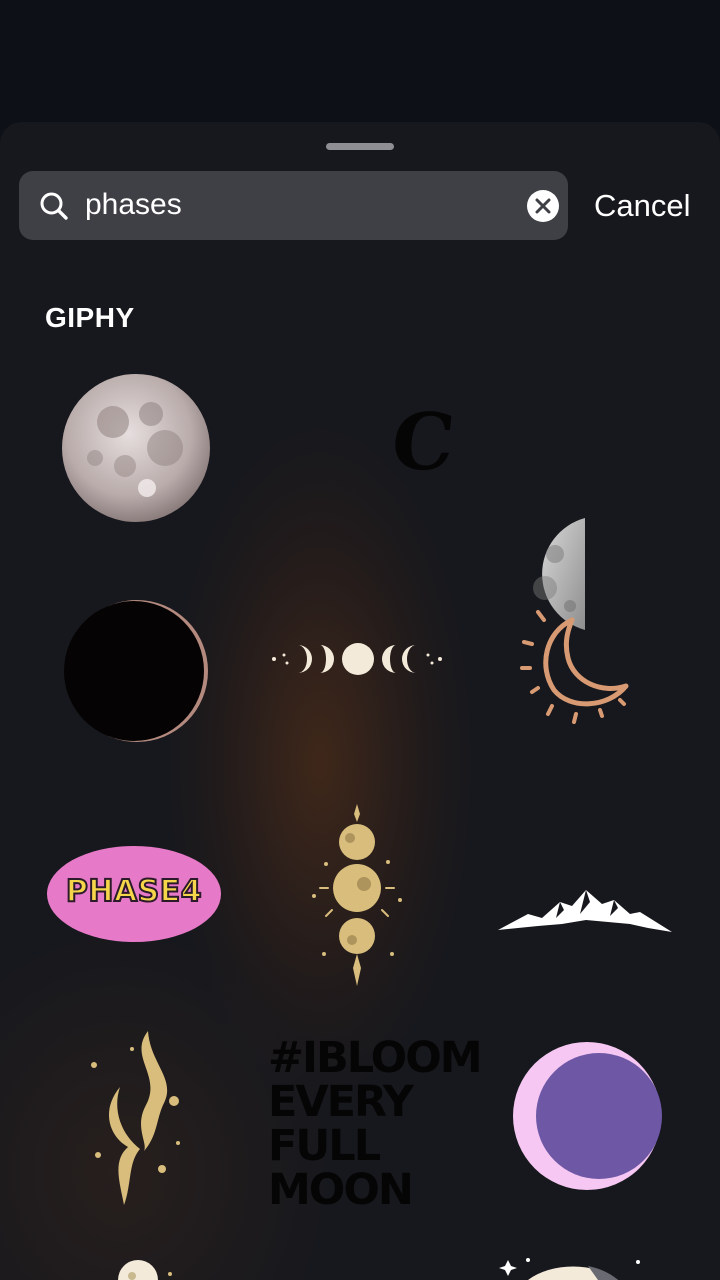  Describe the element at coordinates (135, 1118) in the screenshot. I see `koi-fish-icon` at that location.